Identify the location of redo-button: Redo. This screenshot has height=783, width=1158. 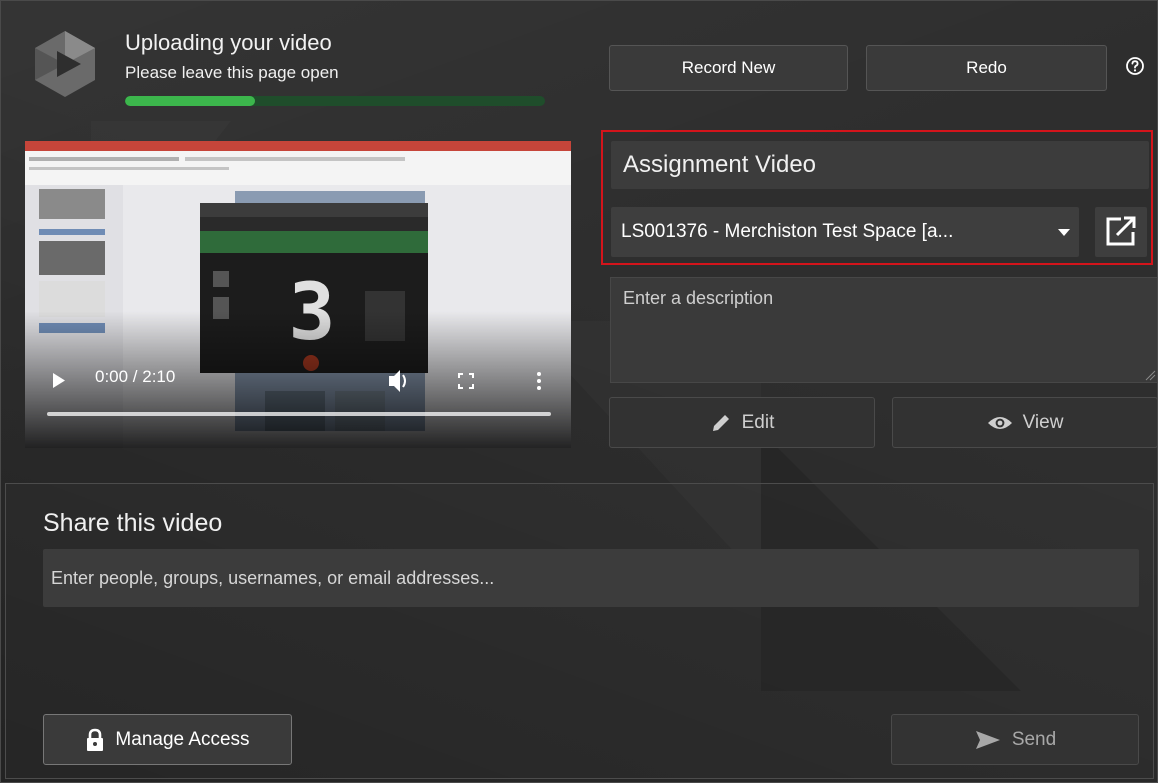
(986, 68).